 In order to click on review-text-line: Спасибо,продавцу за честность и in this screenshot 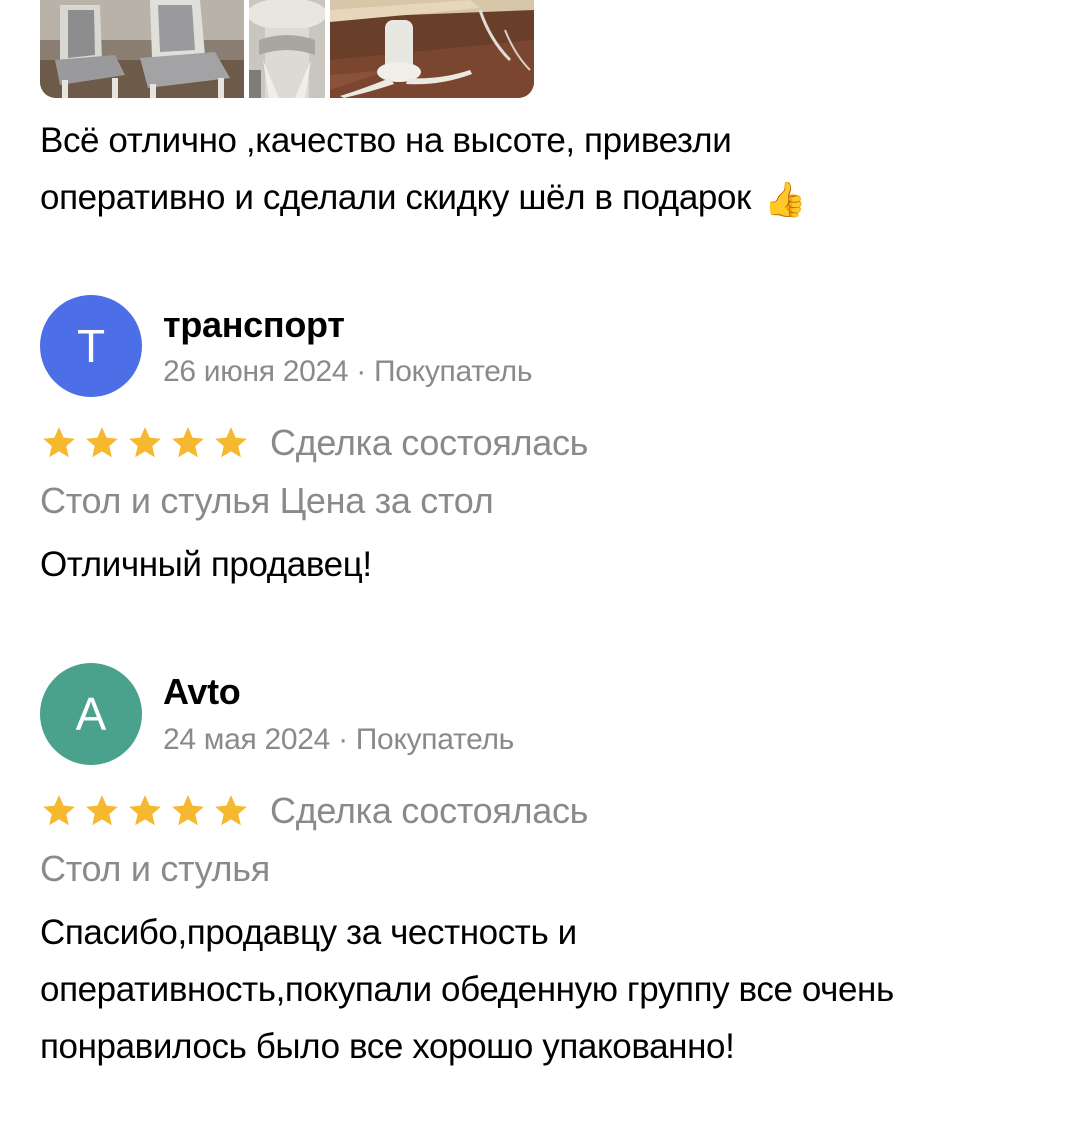, I will do `click(308, 932)`.